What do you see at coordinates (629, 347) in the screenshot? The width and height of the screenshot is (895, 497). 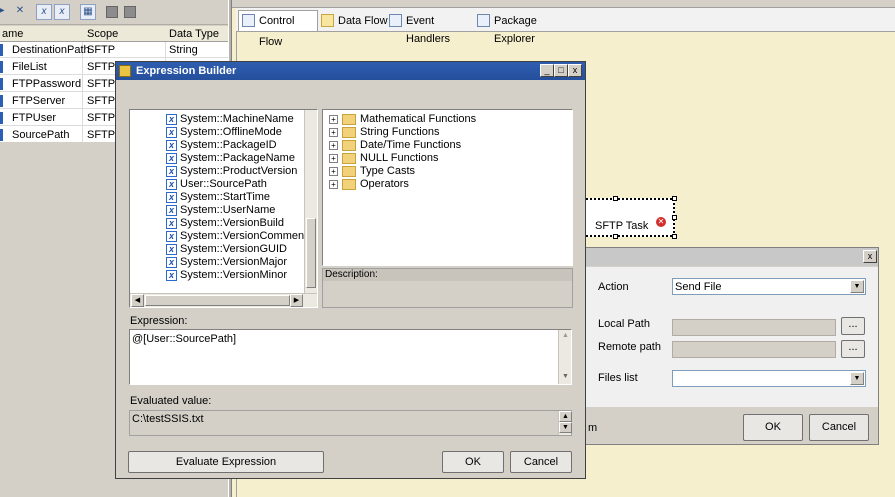 I see `remote-path-label: Remote path` at bounding box center [629, 347].